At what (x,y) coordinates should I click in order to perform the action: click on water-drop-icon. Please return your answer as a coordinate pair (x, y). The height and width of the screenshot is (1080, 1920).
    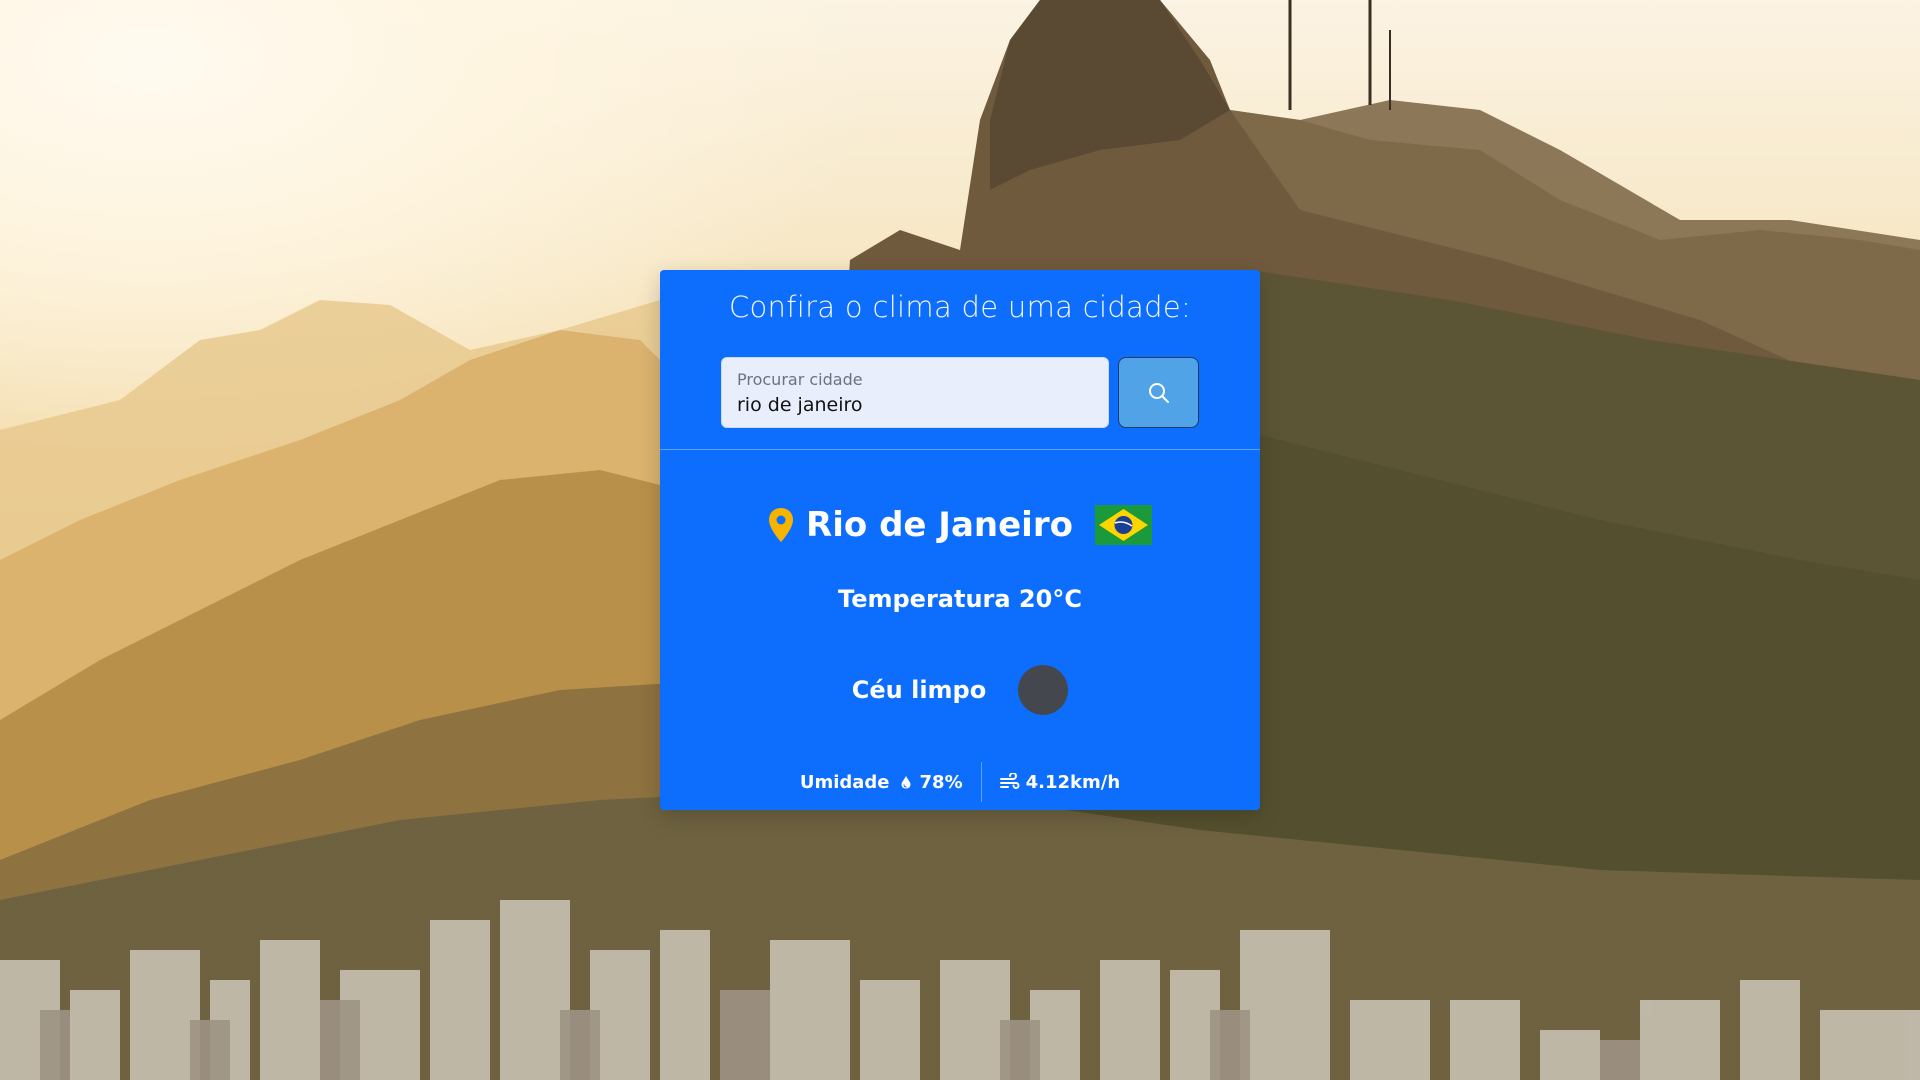
    Looking at the image, I should click on (906, 782).